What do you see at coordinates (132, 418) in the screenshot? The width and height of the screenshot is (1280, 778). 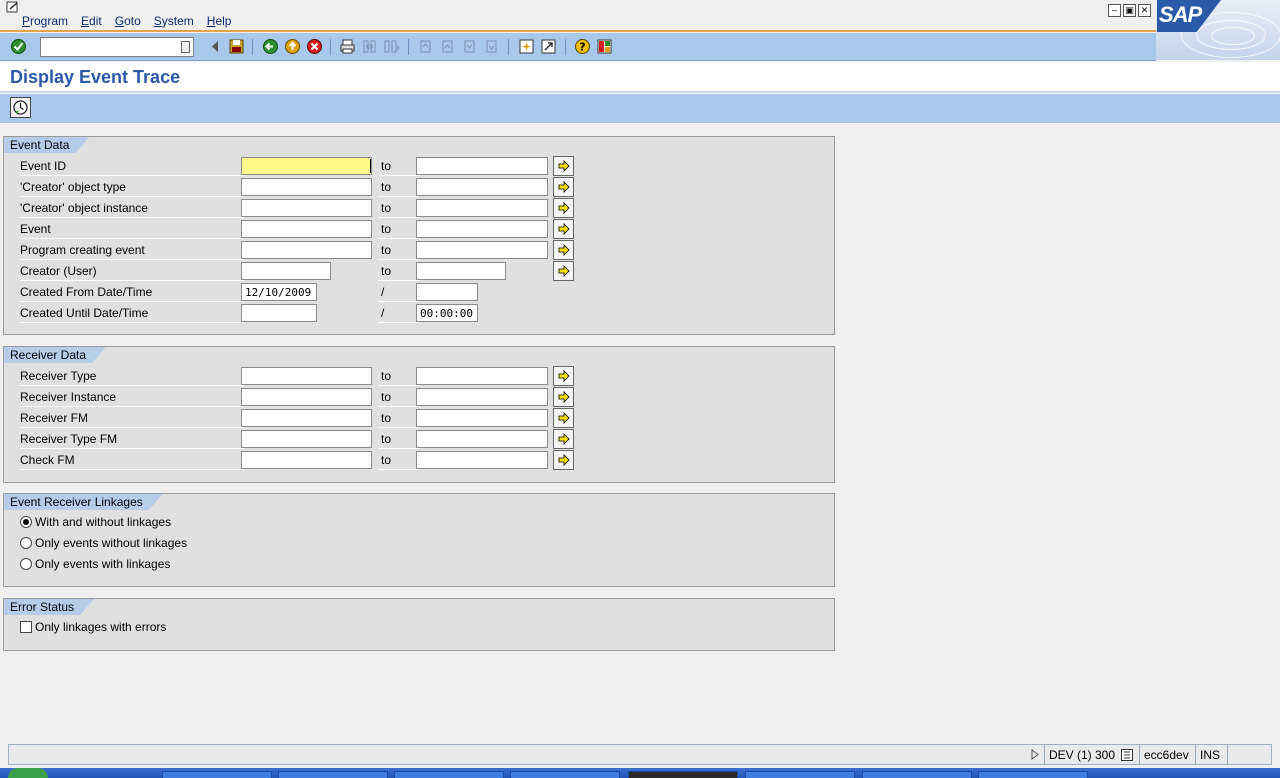 I see `receiver-fm-label: Receiver FM` at bounding box center [132, 418].